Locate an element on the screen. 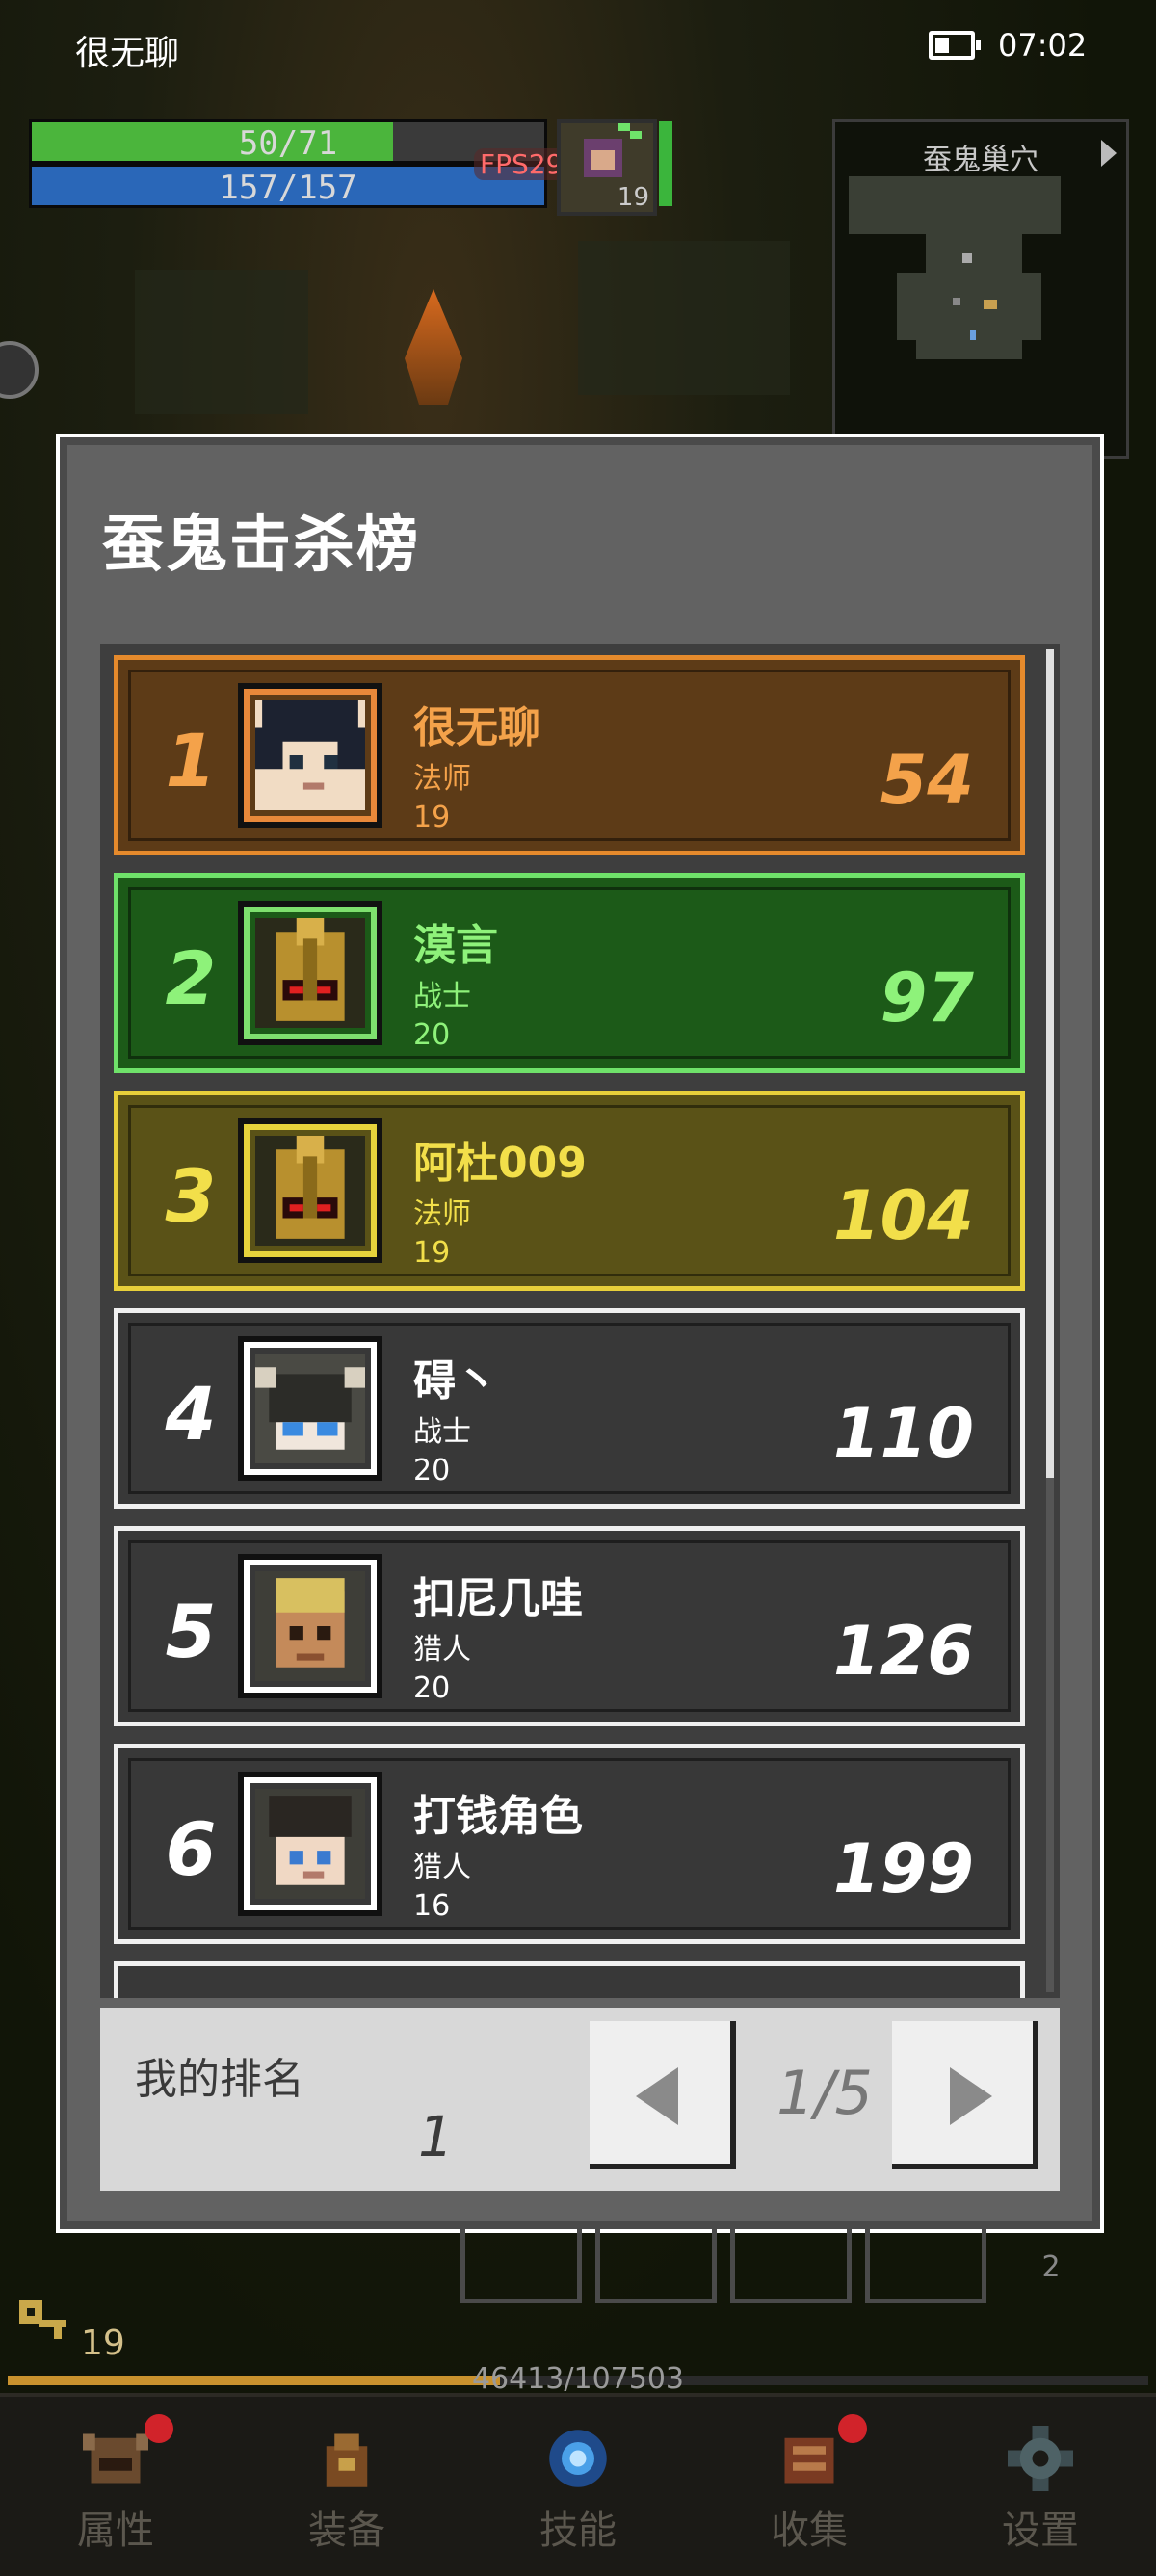 The height and width of the screenshot is (2576, 1156). app-title: 很无聊 is located at coordinates (127, 53).